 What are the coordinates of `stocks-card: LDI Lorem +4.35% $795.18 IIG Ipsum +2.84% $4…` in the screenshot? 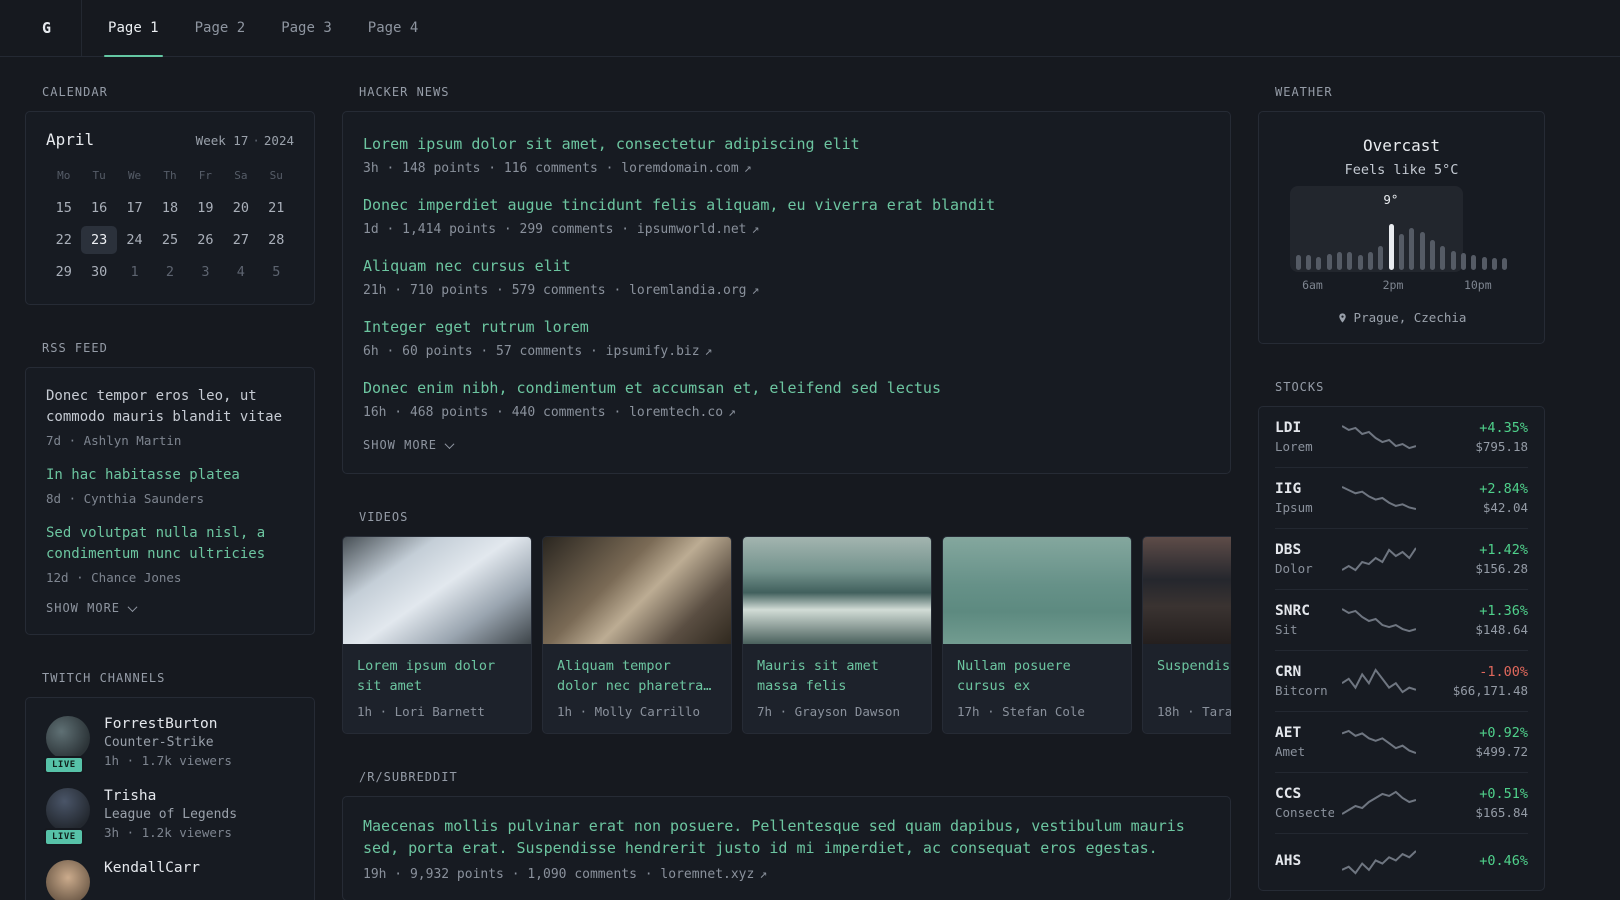 It's located at (1401, 648).